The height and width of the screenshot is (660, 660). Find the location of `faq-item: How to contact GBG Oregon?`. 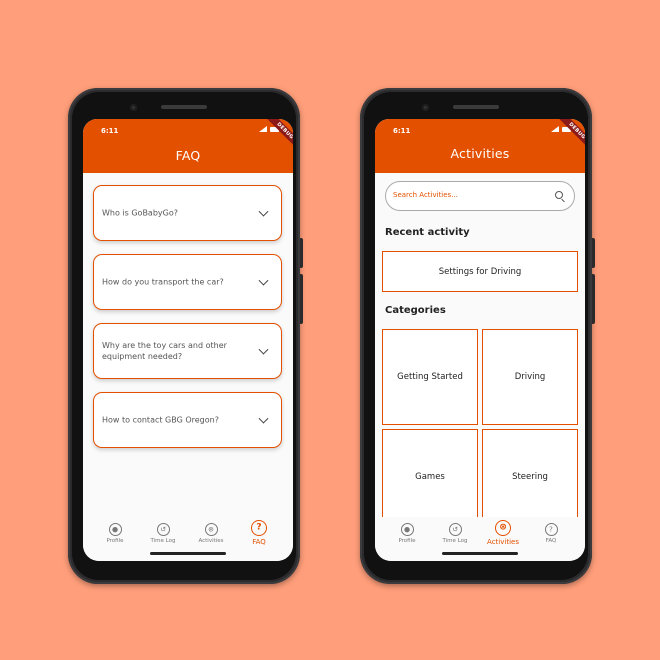

faq-item: How to contact GBG Oregon? is located at coordinates (187, 420).